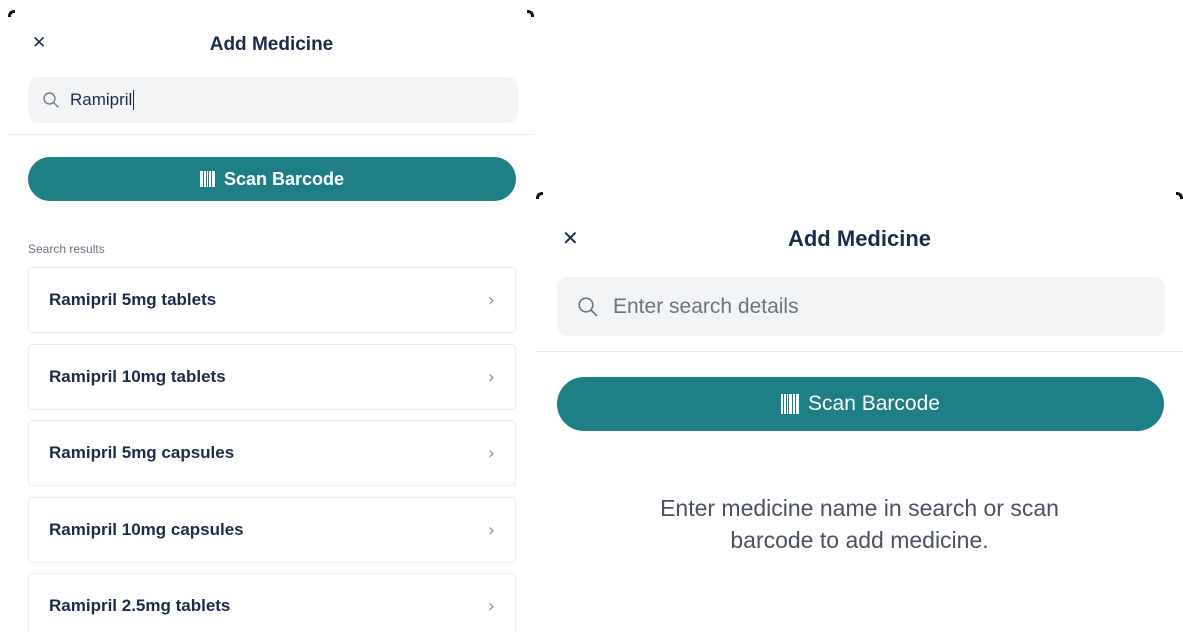 This screenshot has width=1183, height=632. I want to click on result-label: Ramipril 2.5mg tablets, so click(140, 605).